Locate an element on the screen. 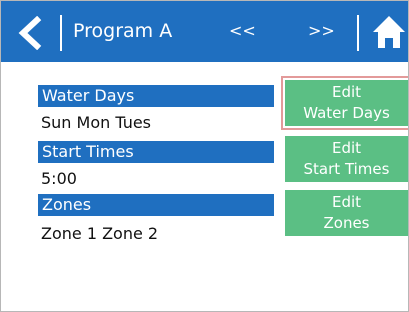 The image size is (409, 312). edit-zones-line1: Edit is located at coordinates (346, 202).